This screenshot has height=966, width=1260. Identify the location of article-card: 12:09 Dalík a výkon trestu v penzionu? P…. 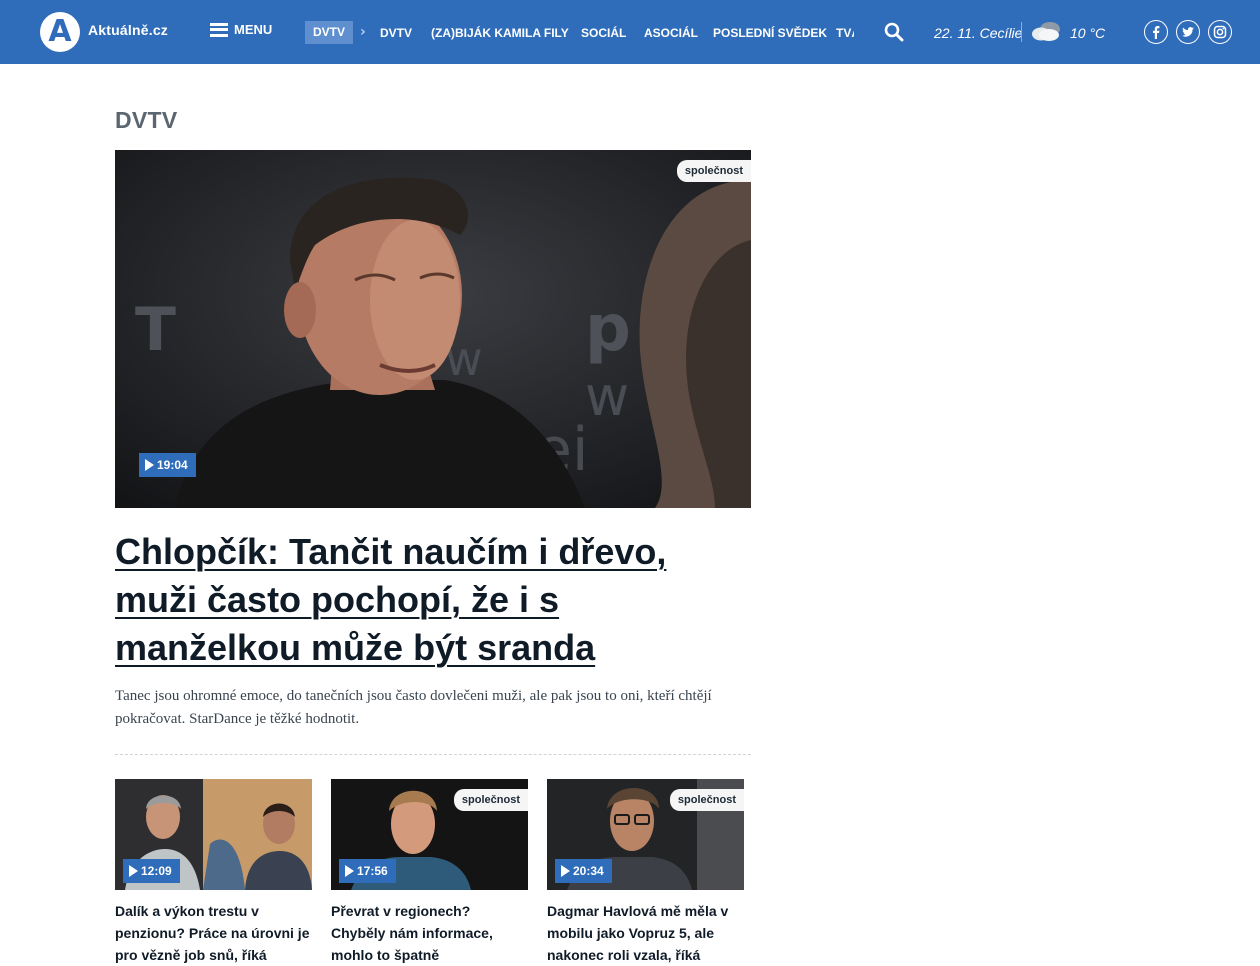
(213, 872).